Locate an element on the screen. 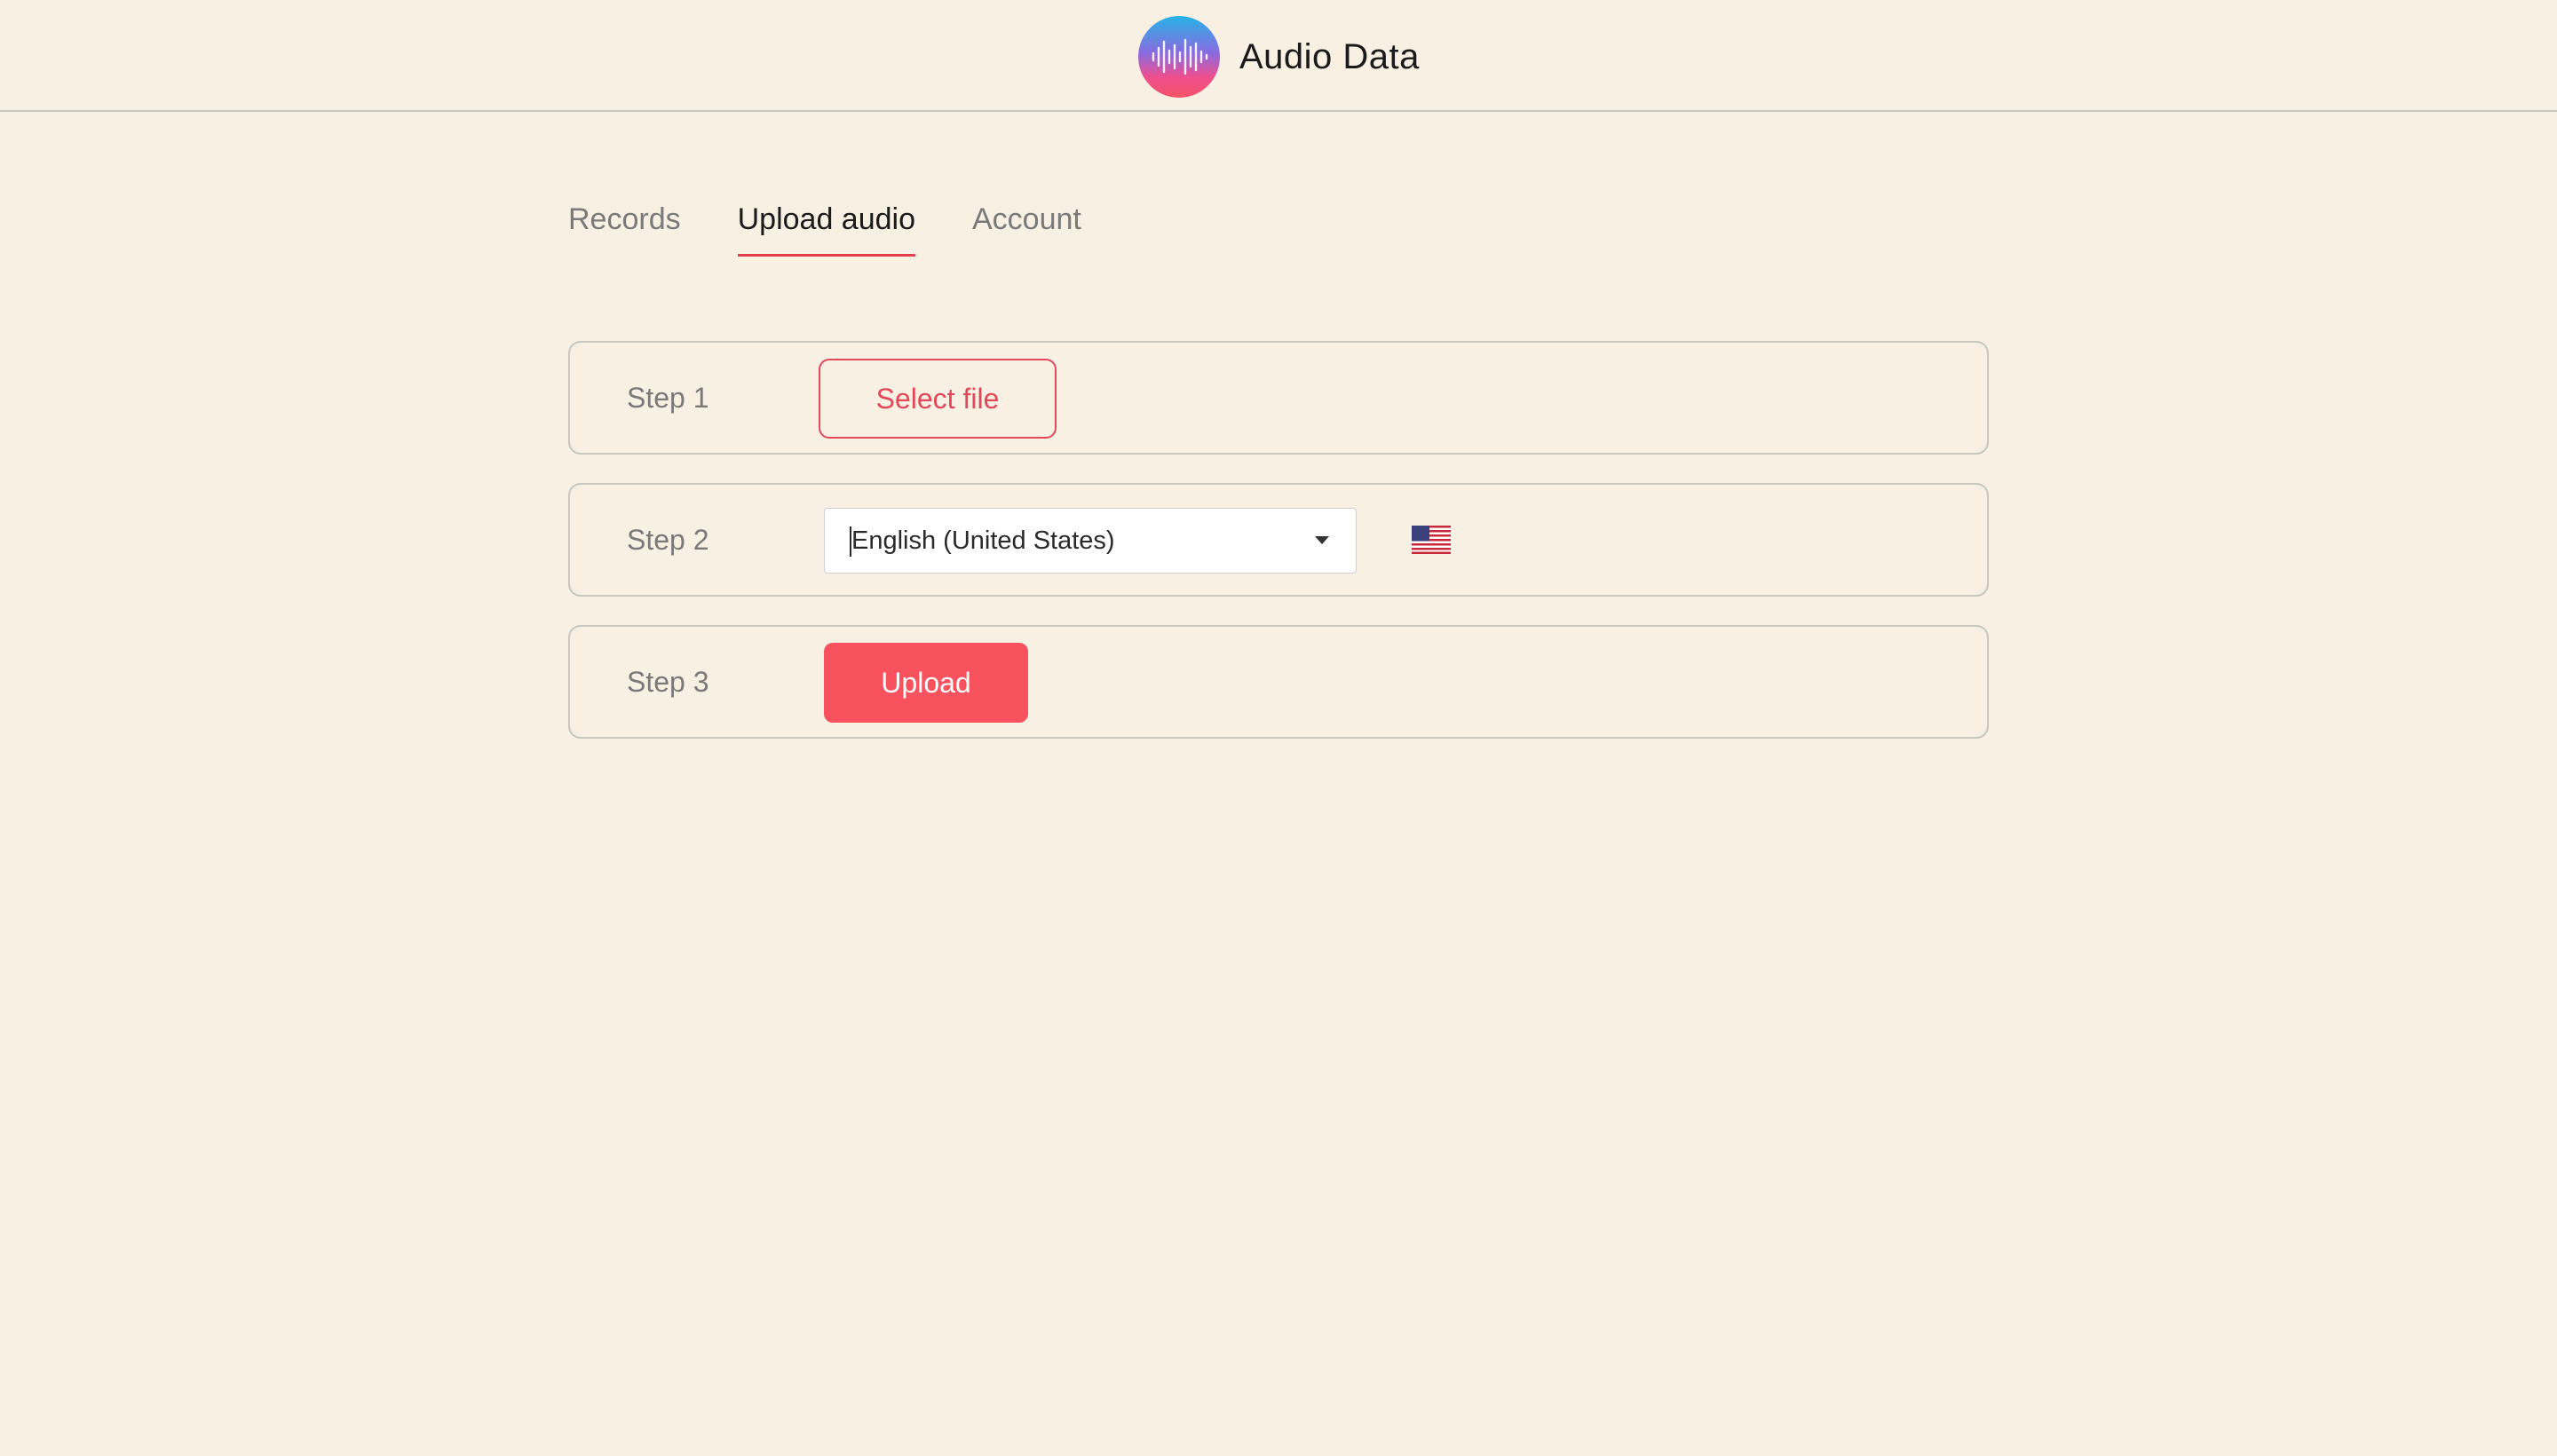 The image size is (2557, 1456). step-1-label: Step 1 is located at coordinates (668, 398).